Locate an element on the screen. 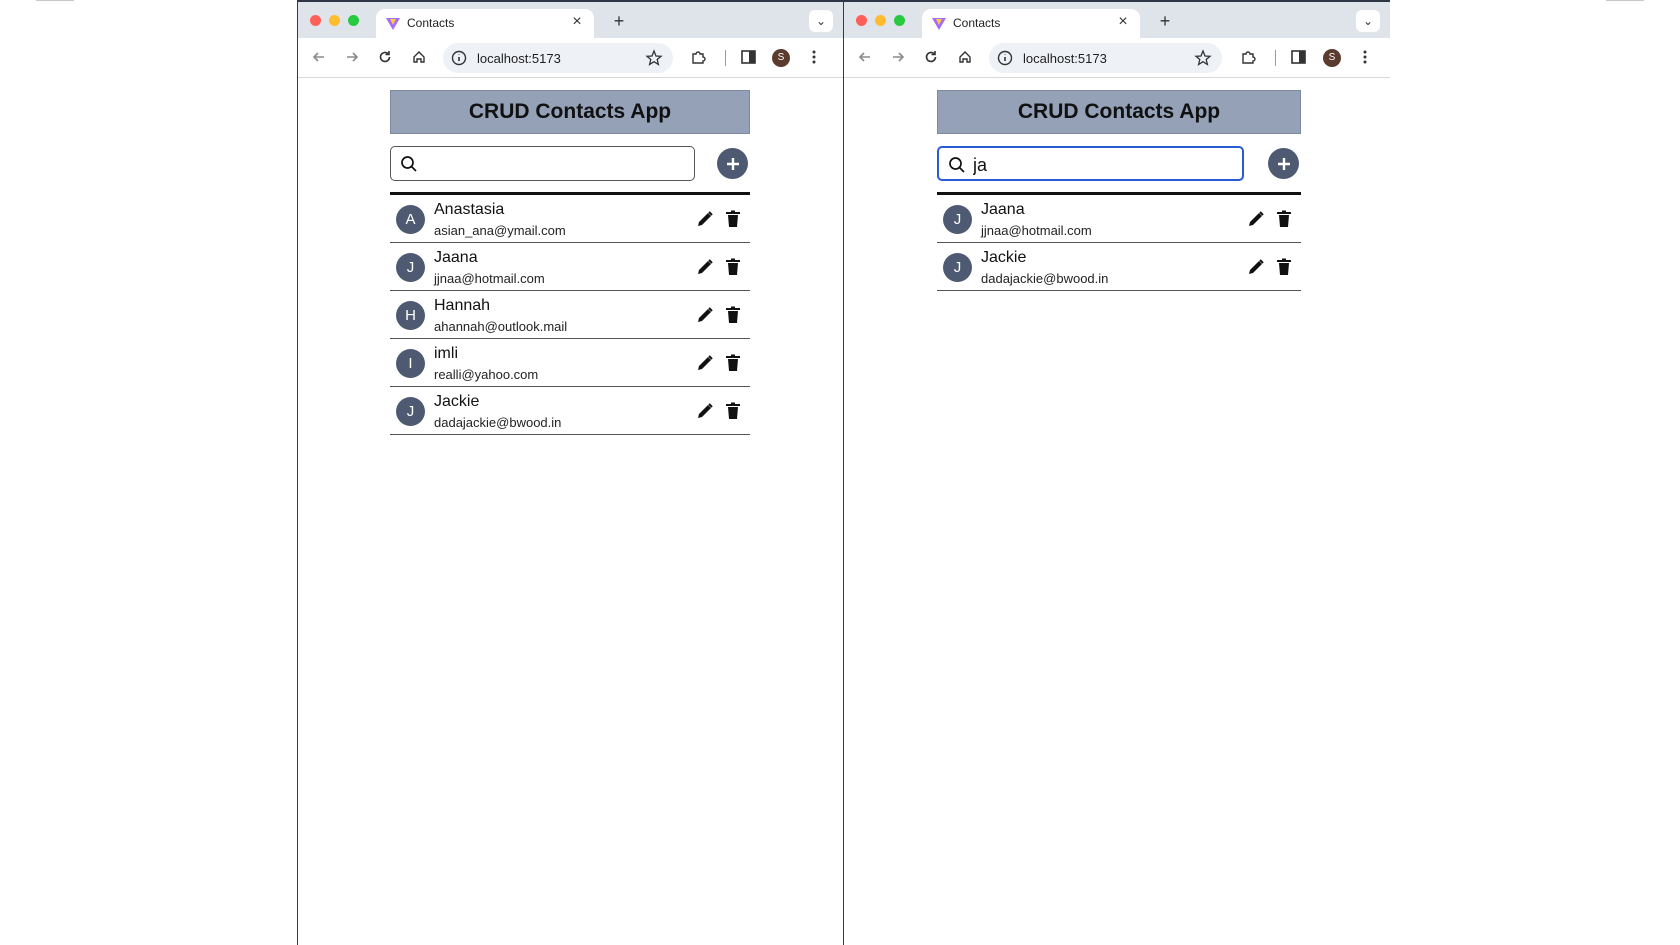 The height and width of the screenshot is (945, 1680). contact-row: I imli realli@yahoo.com is located at coordinates (570, 363).